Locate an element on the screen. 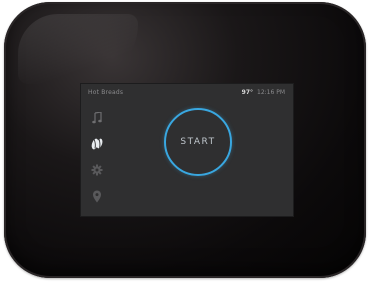 The image size is (370, 282). location-nav-button is located at coordinates (97, 196).